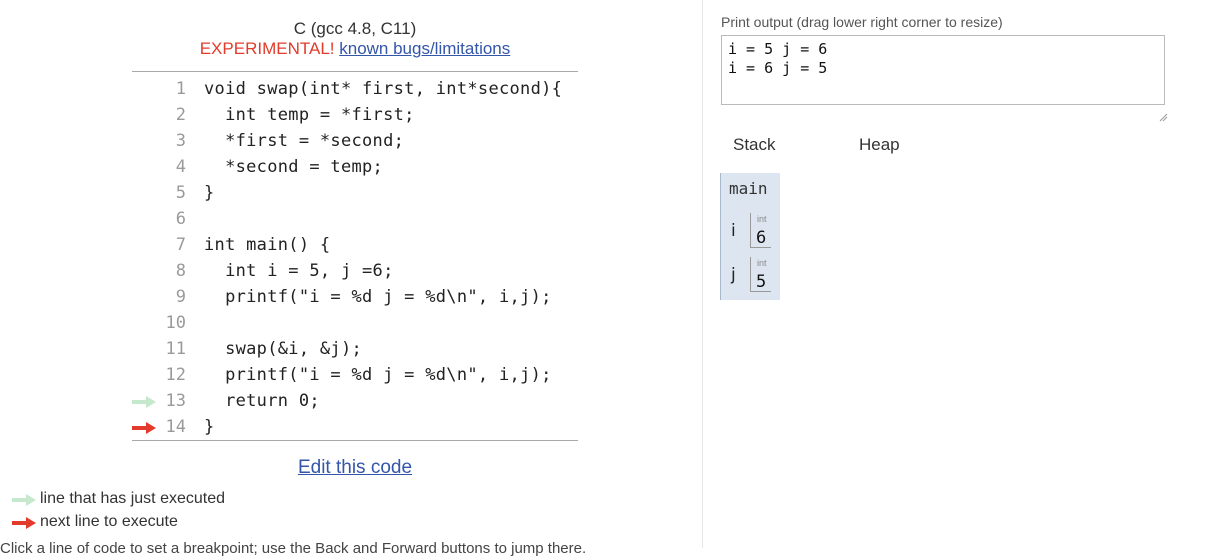 This screenshot has height=557, width=1224. Describe the element at coordinates (355, 245) in the screenshot. I see `code-line: 7 int main() {` at that location.